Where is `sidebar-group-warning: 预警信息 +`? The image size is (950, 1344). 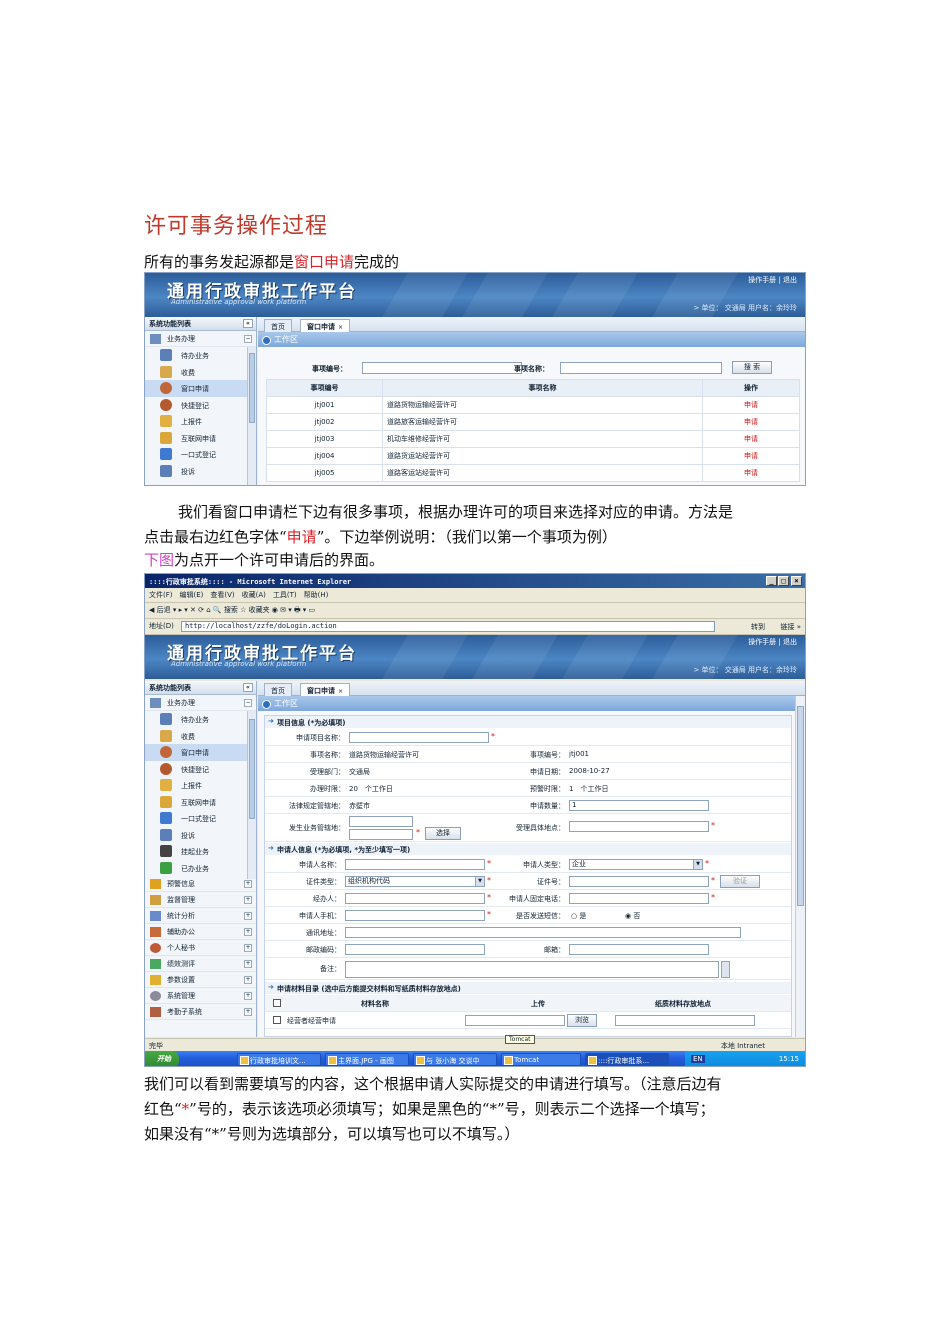 sidebar-group-warning: 预警信息 + is located at coordinates (200, 884).